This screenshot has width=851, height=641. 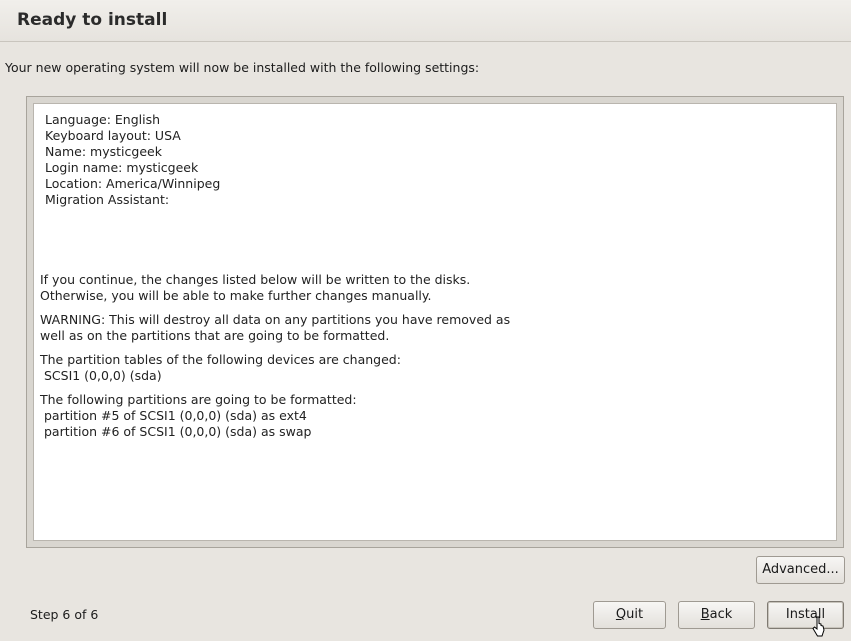 I want to click on mouse-pointer-icon, so click(x=818, y=626).